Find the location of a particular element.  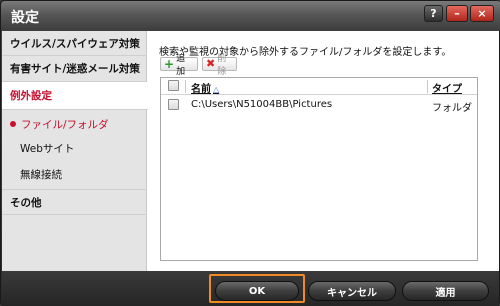

sidebar-item-virus-spyware: ウイルス/スパイウェア対策 is located at coordinates (74, 43).